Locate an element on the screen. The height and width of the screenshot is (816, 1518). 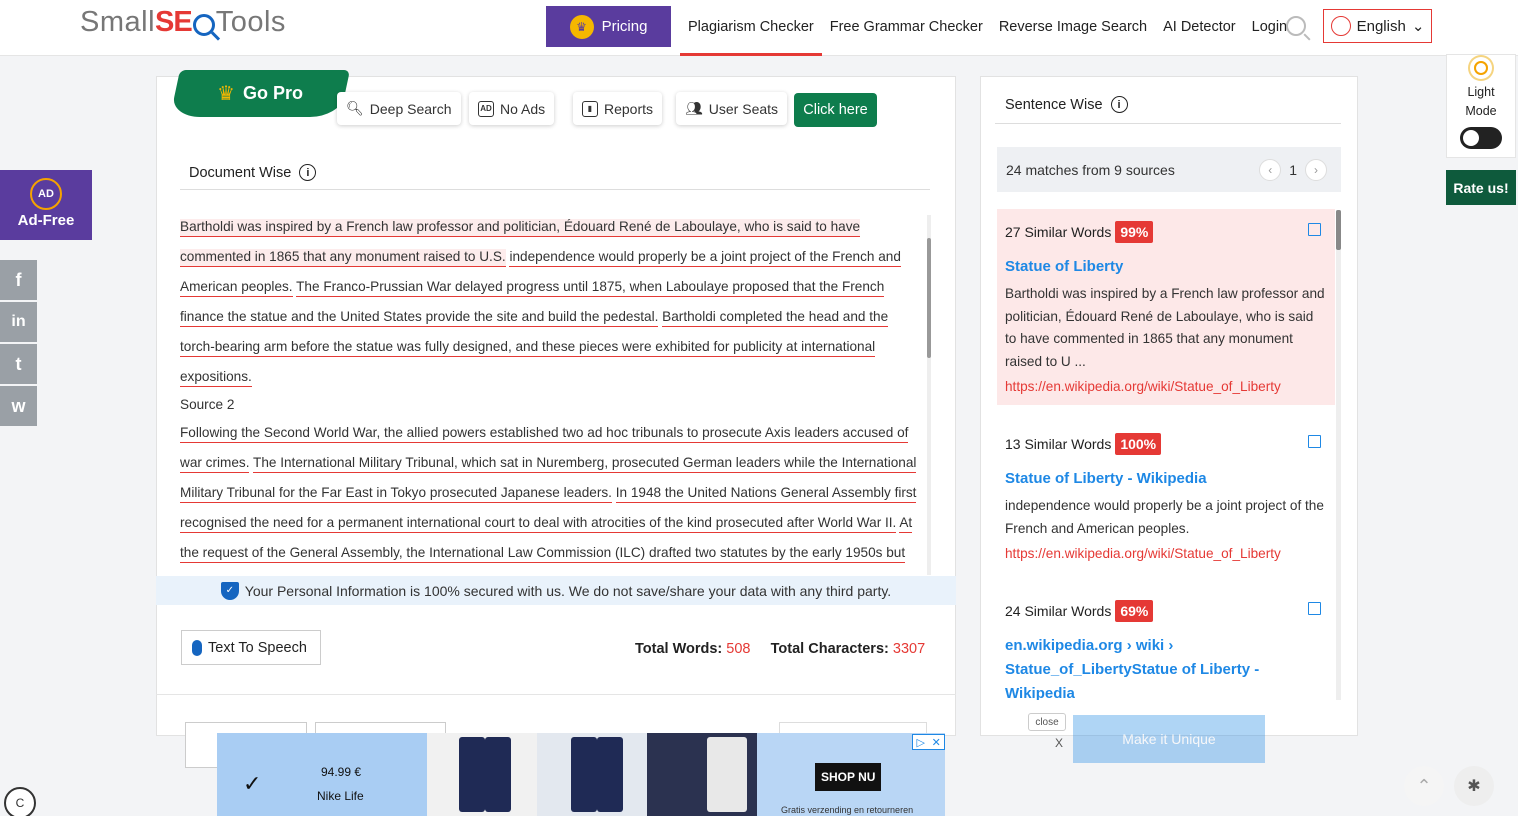
ad-close-box: ▷ ✕ is located at coordinates (928, 742).